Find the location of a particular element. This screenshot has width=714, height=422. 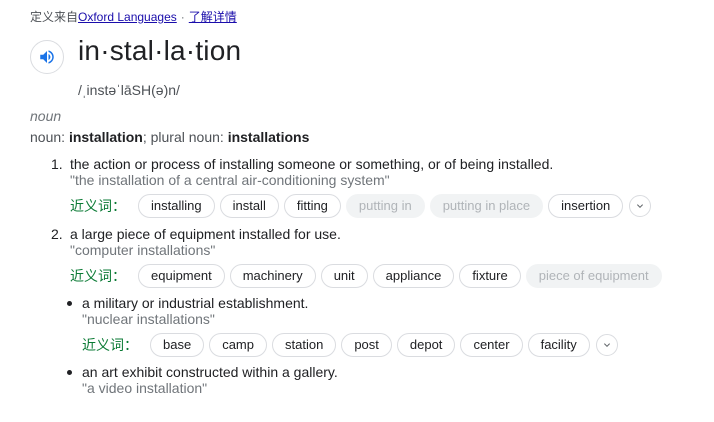

synonym-chip: depot is located at coordinates (426, 345).